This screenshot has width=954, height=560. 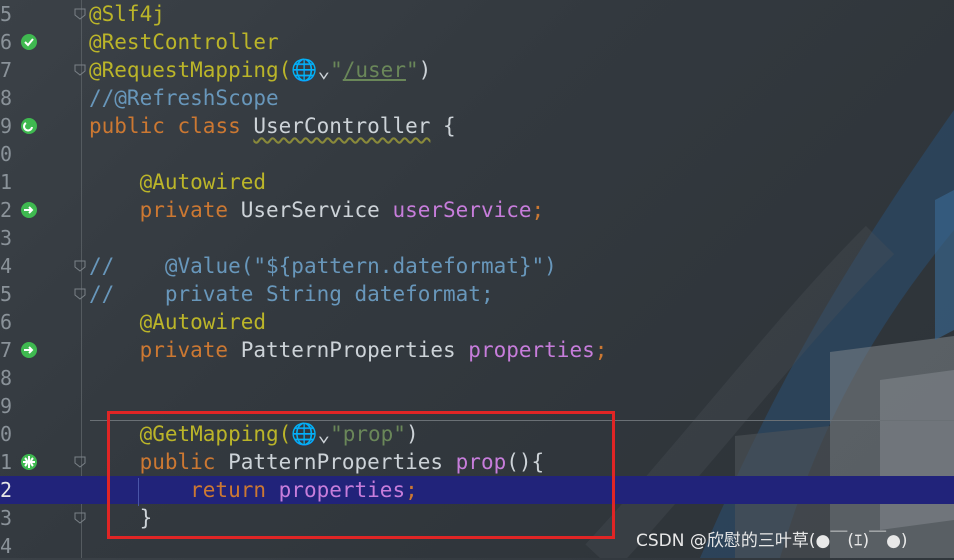 I want to click on code-token: PatternProperties, so click(x=354, y=350).